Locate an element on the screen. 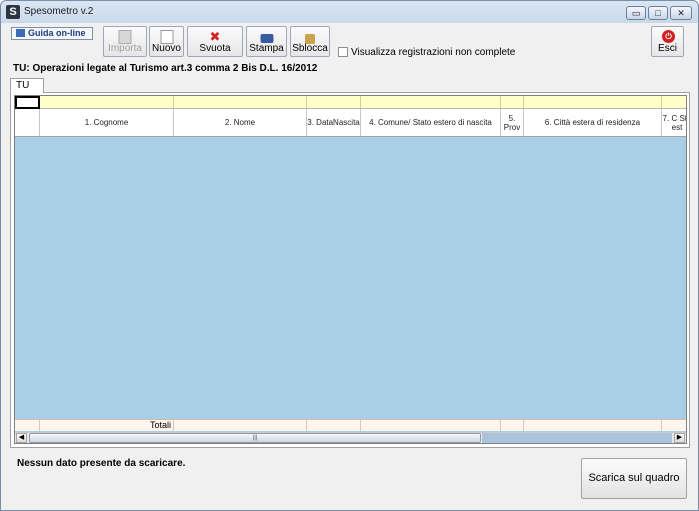 This screenshot has width=699, height=511. totals-row: Totali is located at coordinates (350, 425).